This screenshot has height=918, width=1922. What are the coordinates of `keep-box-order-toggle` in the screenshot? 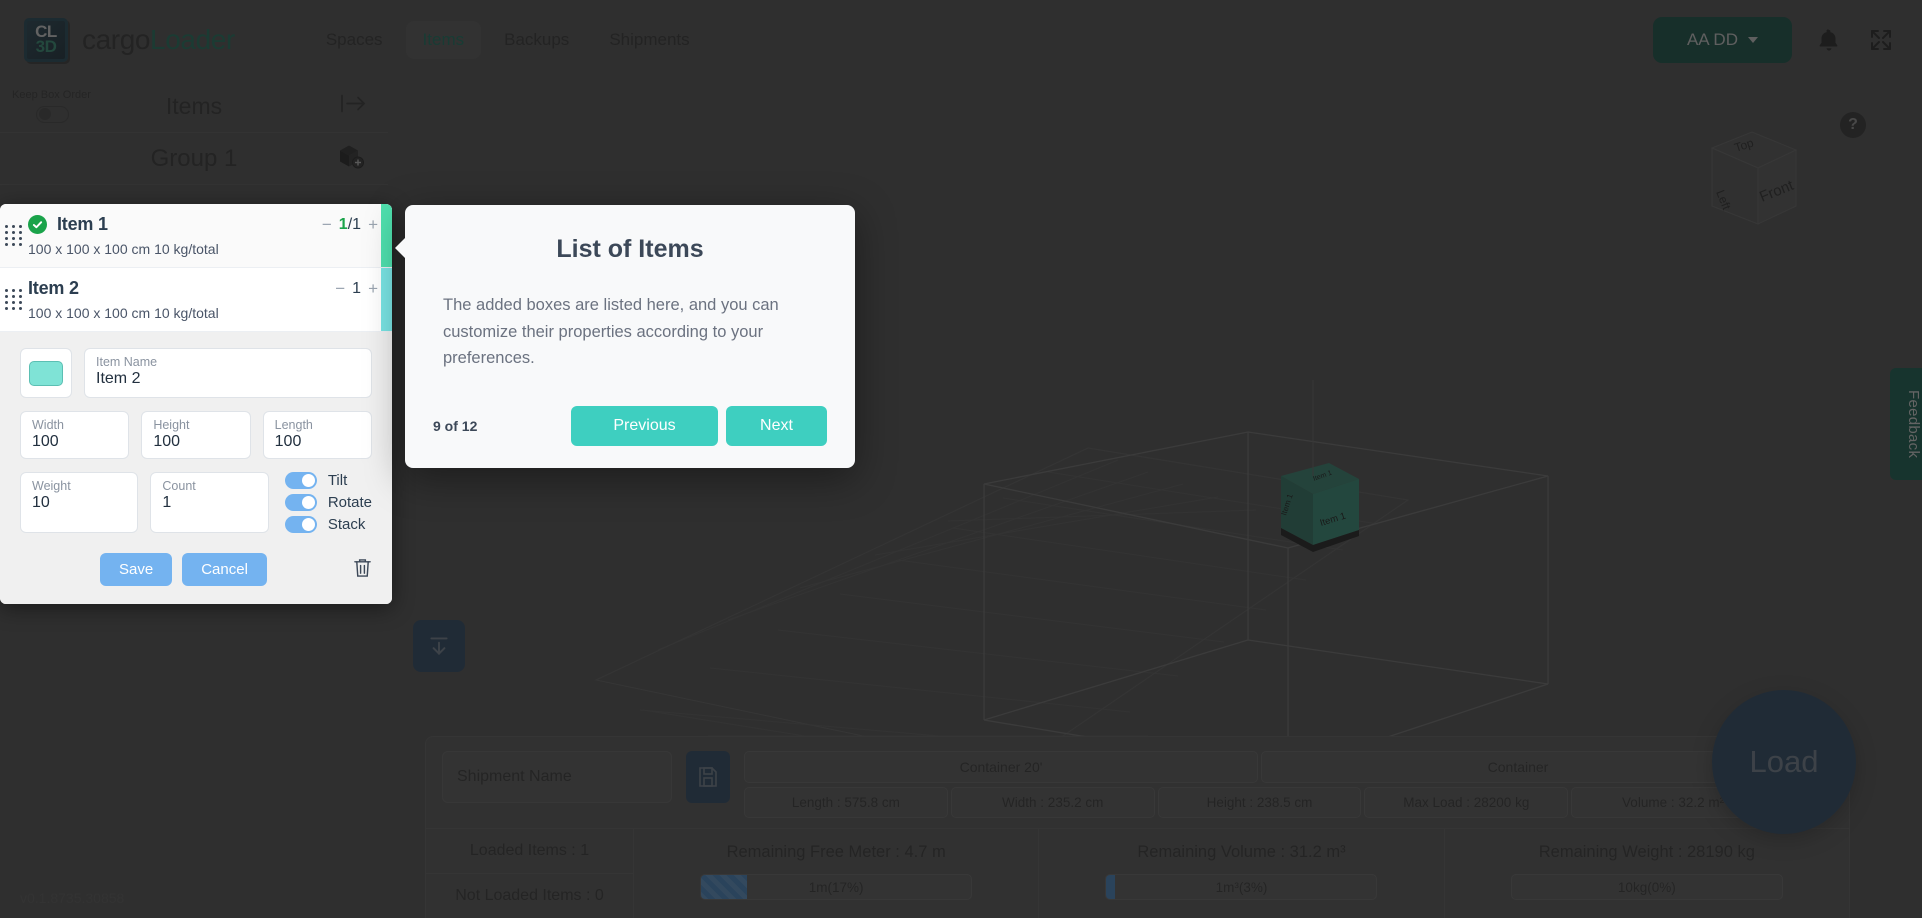 It's located at (52, 114).